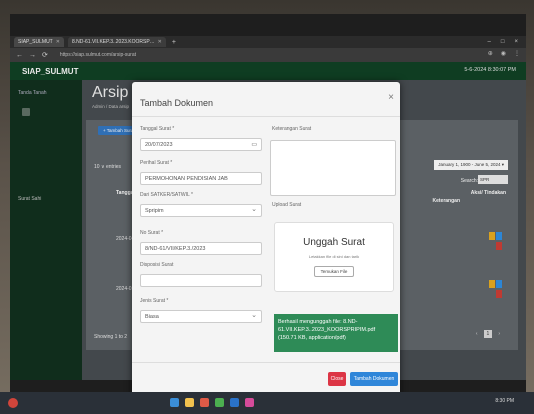 The image size is (534, 414). I want to click on tanggal-label: Tanggal Surat *, so click(157, 129).